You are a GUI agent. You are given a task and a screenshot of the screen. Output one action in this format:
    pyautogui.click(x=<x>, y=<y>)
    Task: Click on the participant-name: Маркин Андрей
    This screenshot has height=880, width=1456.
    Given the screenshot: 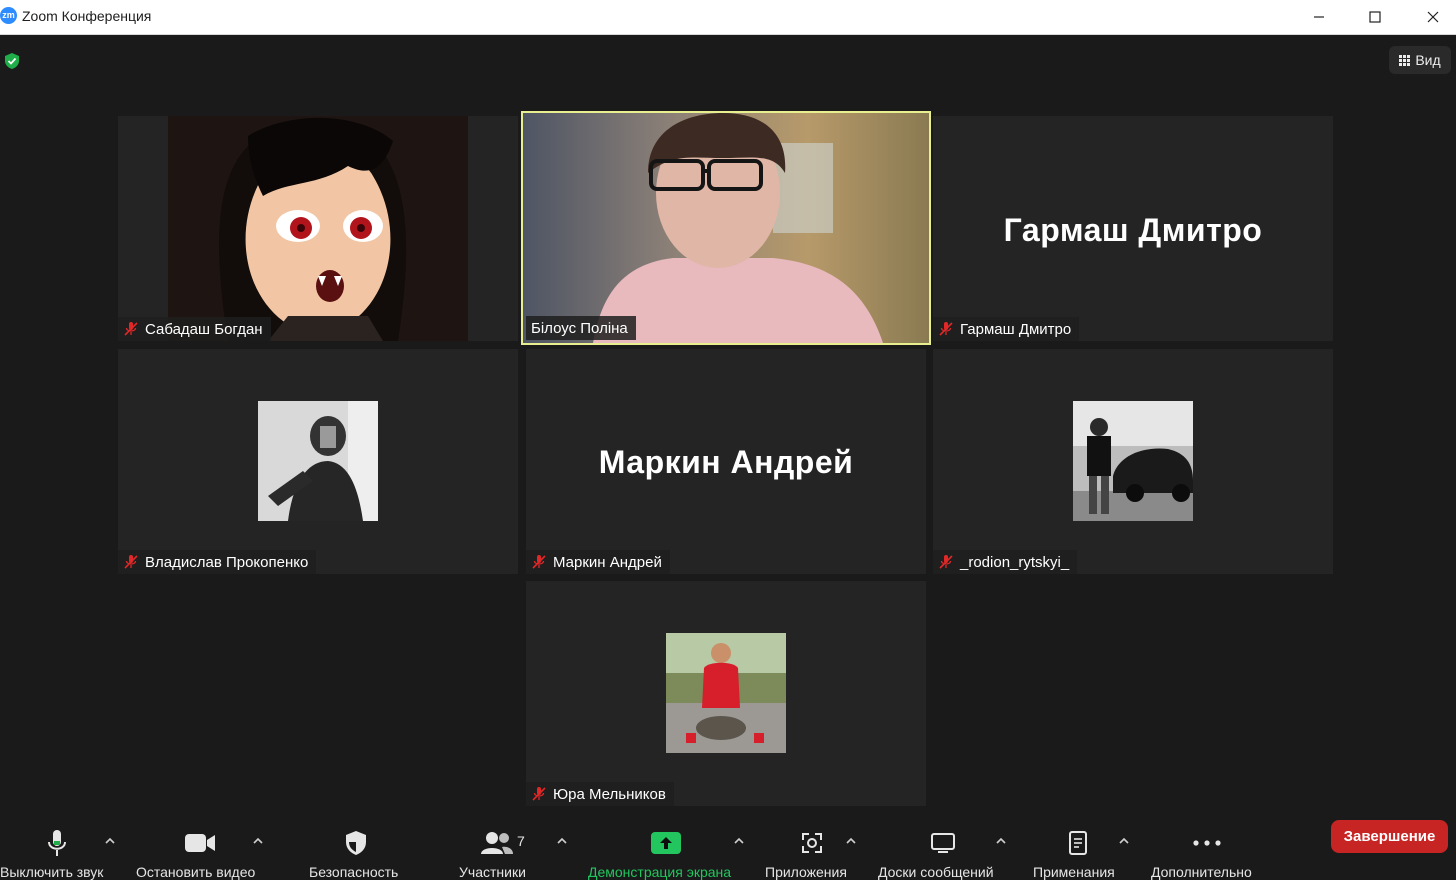 What is the action you would take?
    pyautogui.click(x=607, y=562)
    